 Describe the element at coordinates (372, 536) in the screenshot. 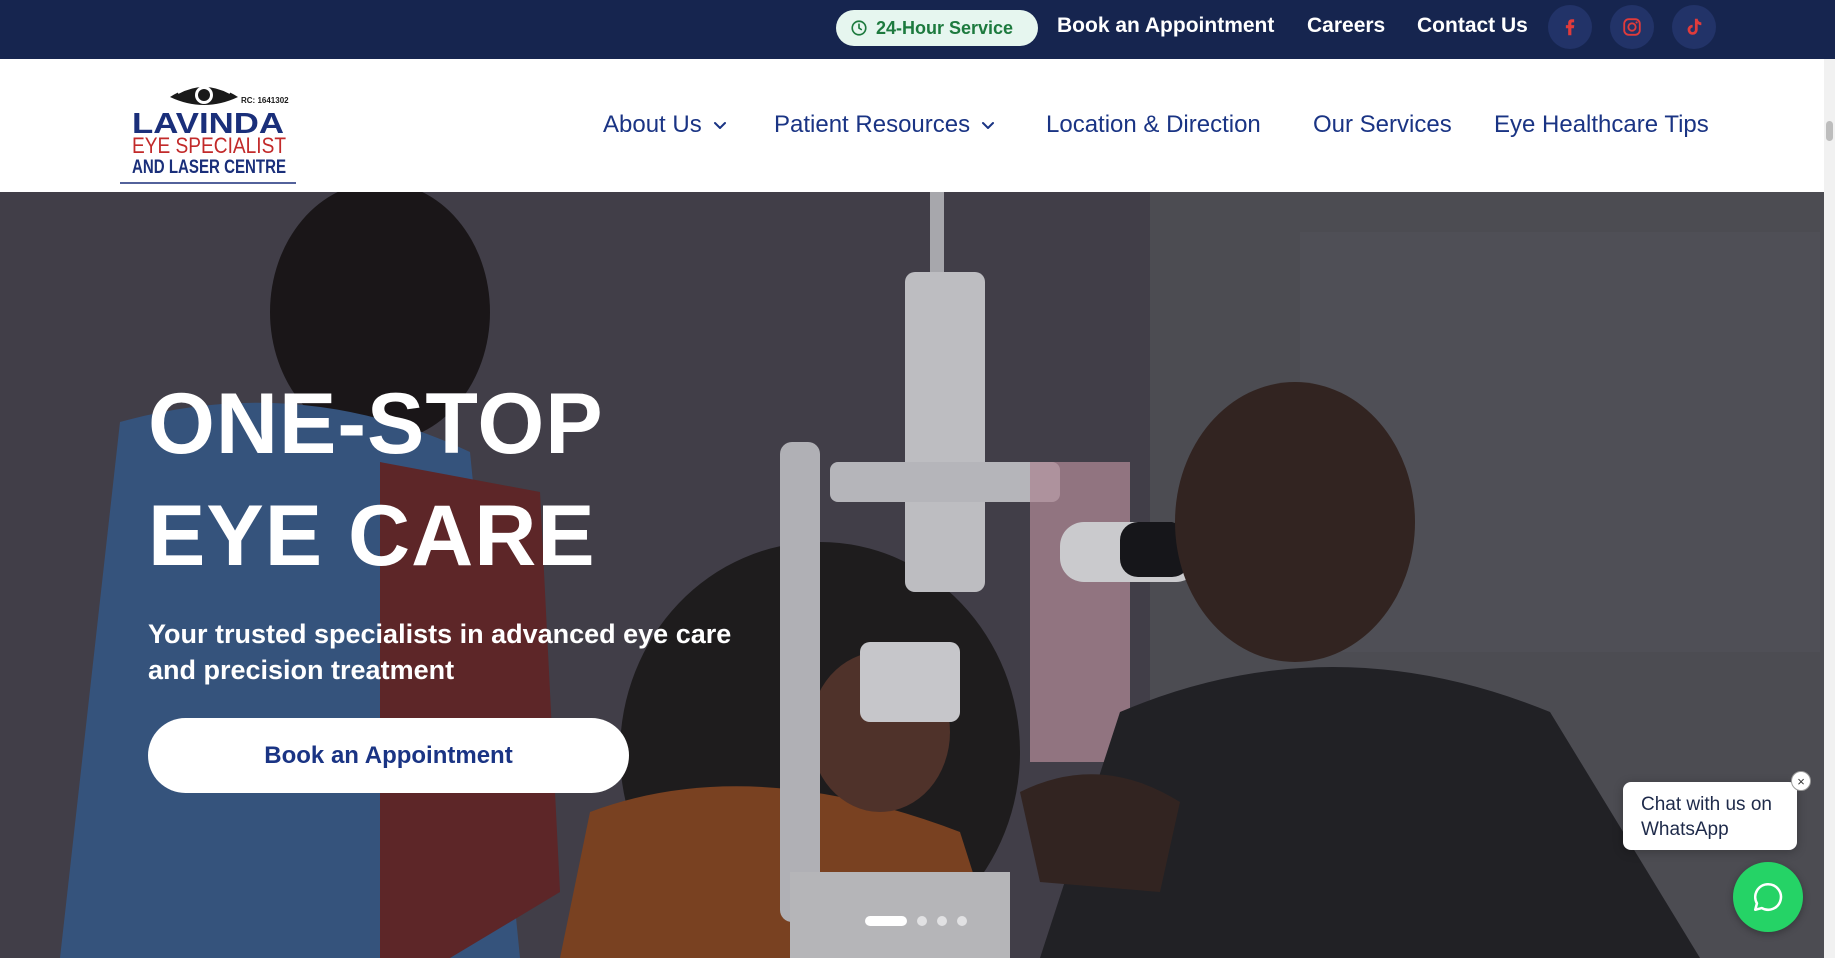

I see `hero-title-line-2: EYE CARE` at that location.